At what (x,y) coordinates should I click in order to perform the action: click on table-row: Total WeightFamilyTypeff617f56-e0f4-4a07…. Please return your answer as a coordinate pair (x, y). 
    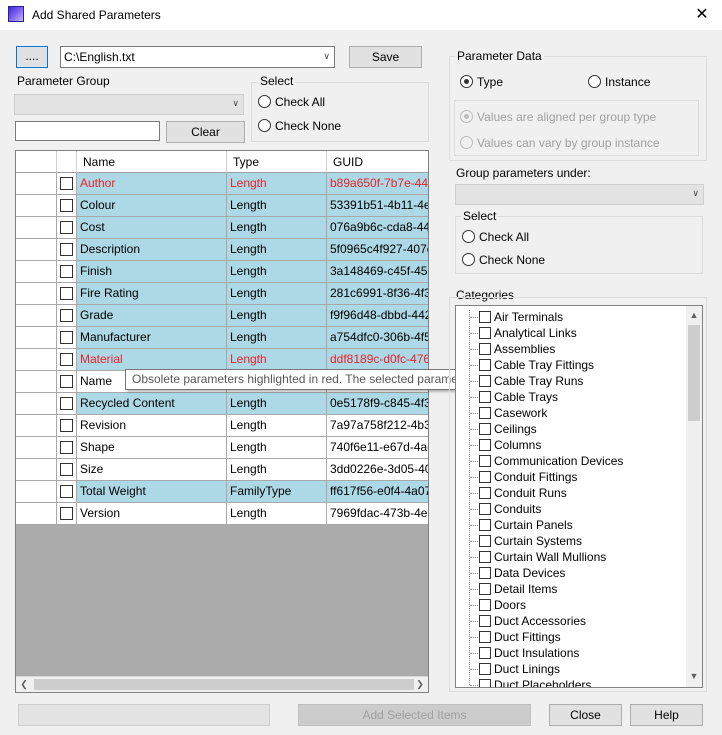
    Looking at the image, I should click on (222, 492).